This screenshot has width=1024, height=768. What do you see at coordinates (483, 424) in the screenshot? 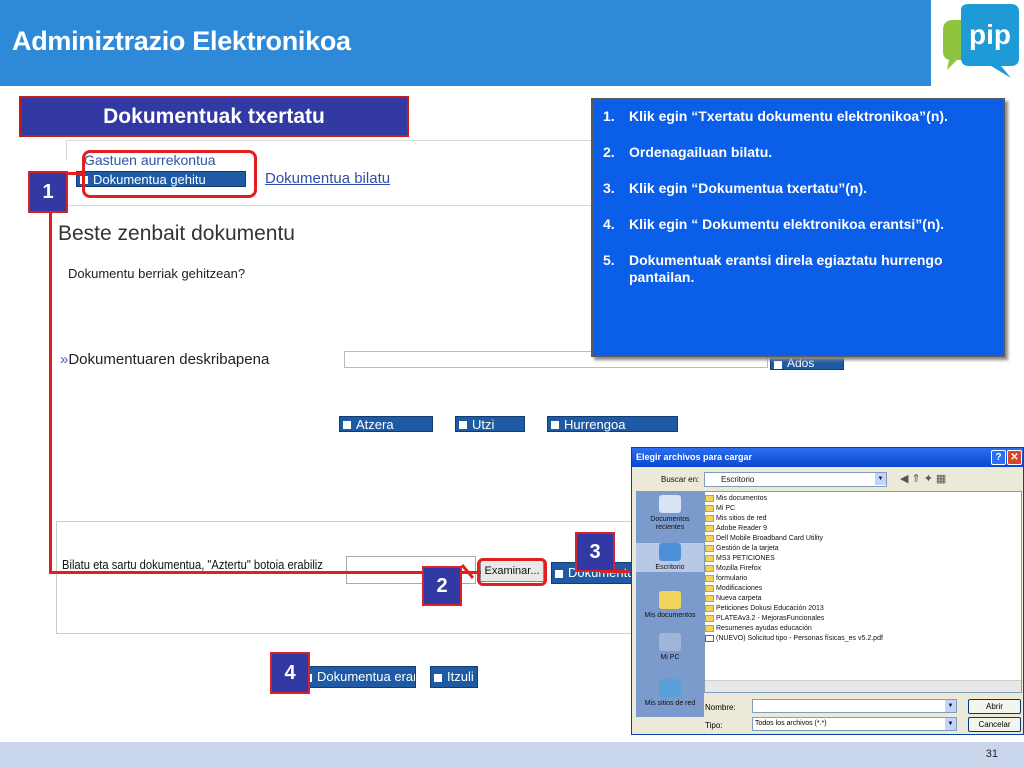
I see `utzi-label: Utzi` at bounding box center [483, 424].